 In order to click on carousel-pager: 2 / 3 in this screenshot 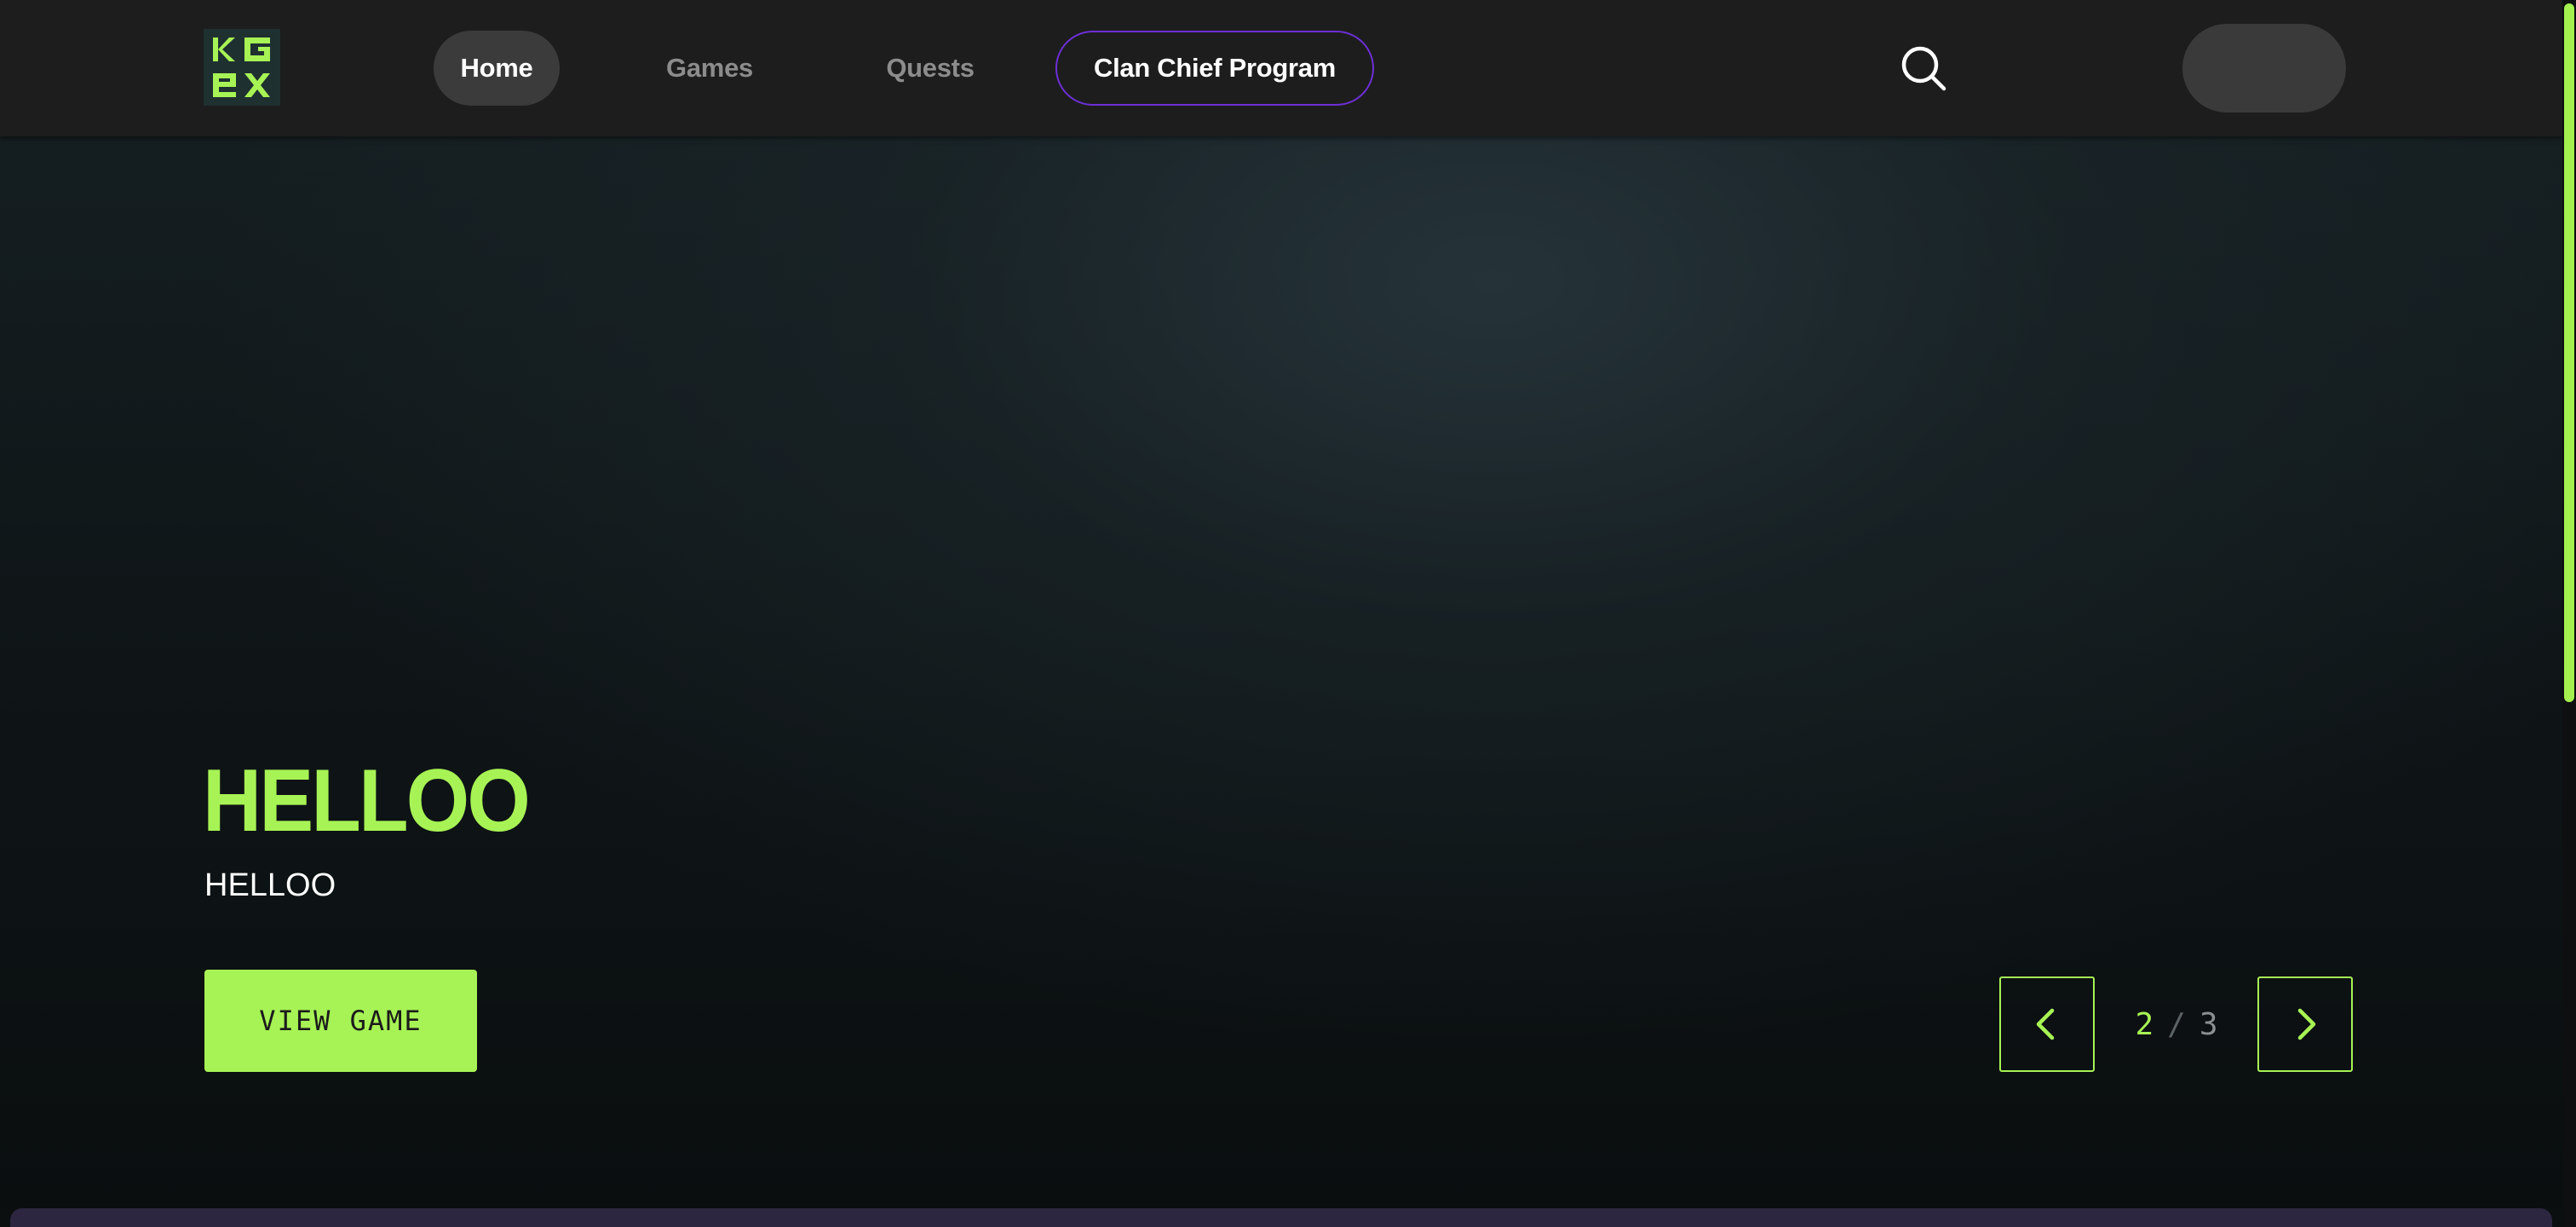, I will do `click(2176, 1024)`.